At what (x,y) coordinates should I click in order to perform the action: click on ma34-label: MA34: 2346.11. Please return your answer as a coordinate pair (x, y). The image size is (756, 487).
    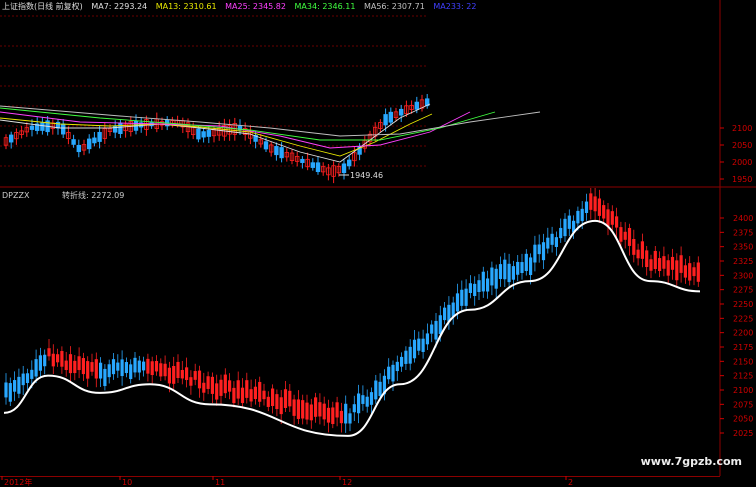
    Looking at the image, I should click on (325, 6).